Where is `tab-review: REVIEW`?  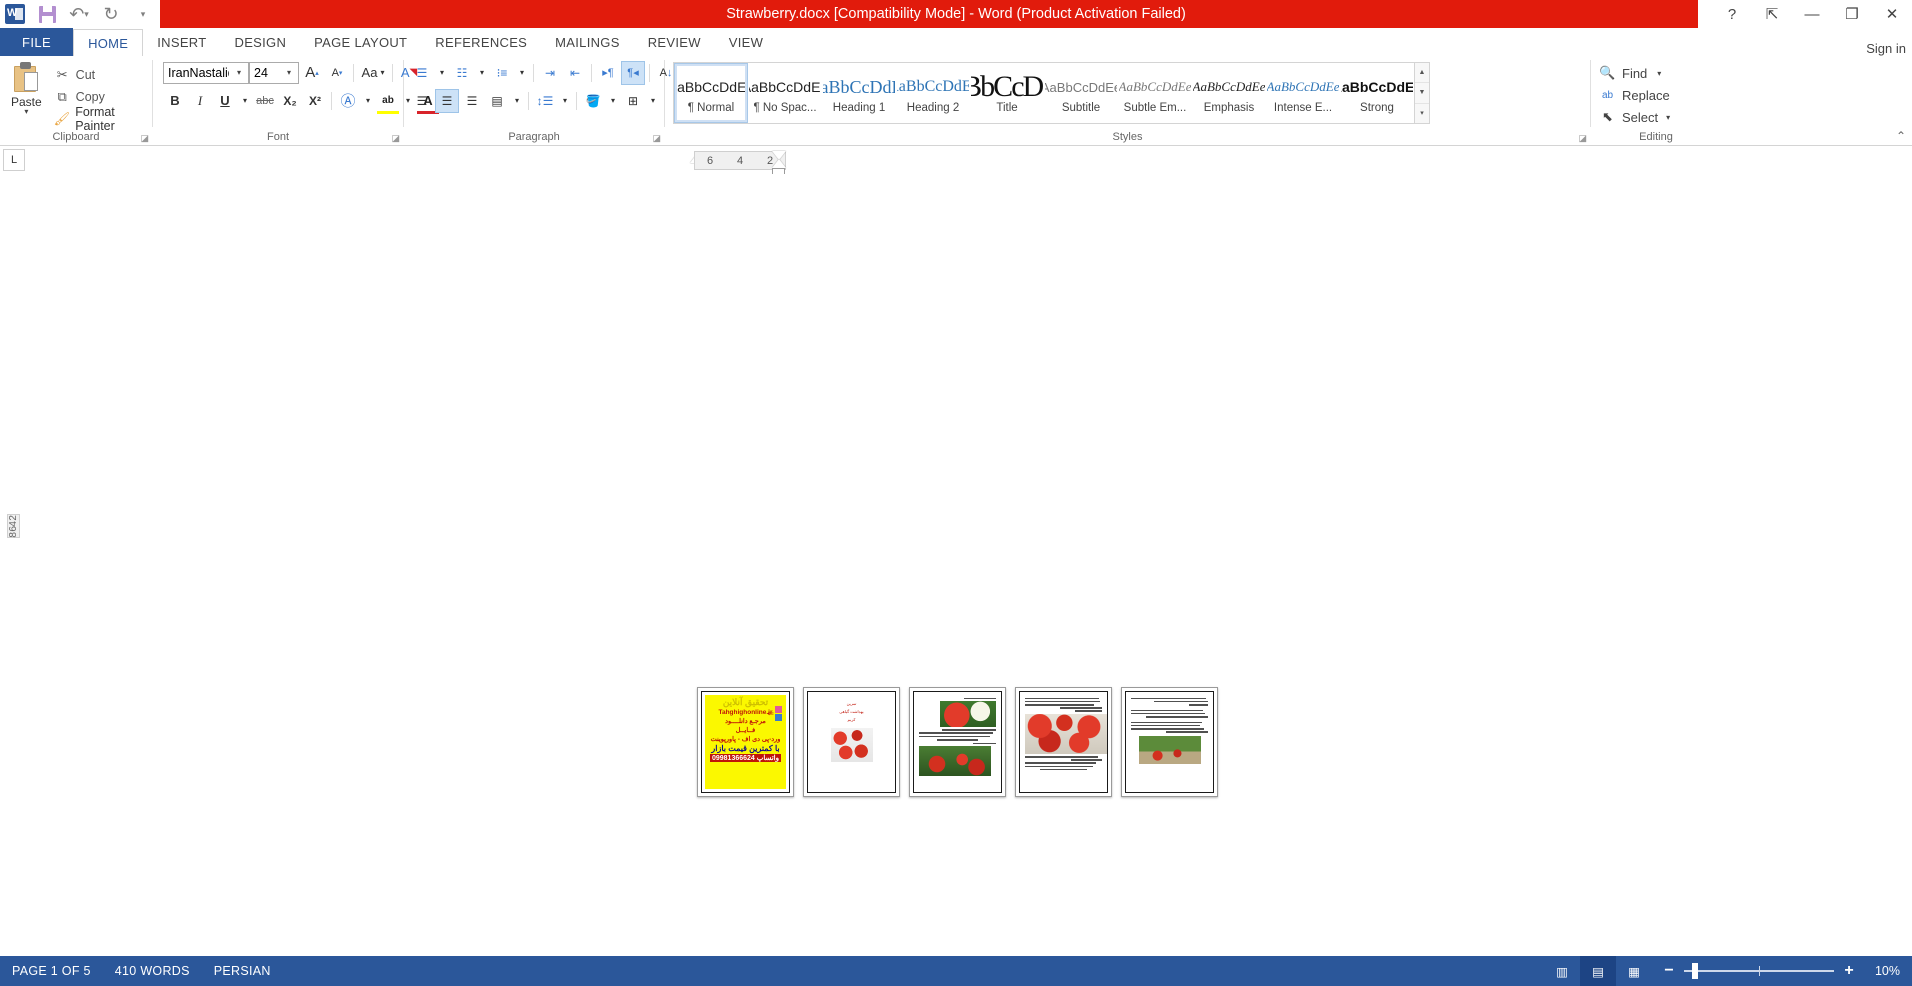
tab-review: REVIEW is located at coordinates (674, 42).